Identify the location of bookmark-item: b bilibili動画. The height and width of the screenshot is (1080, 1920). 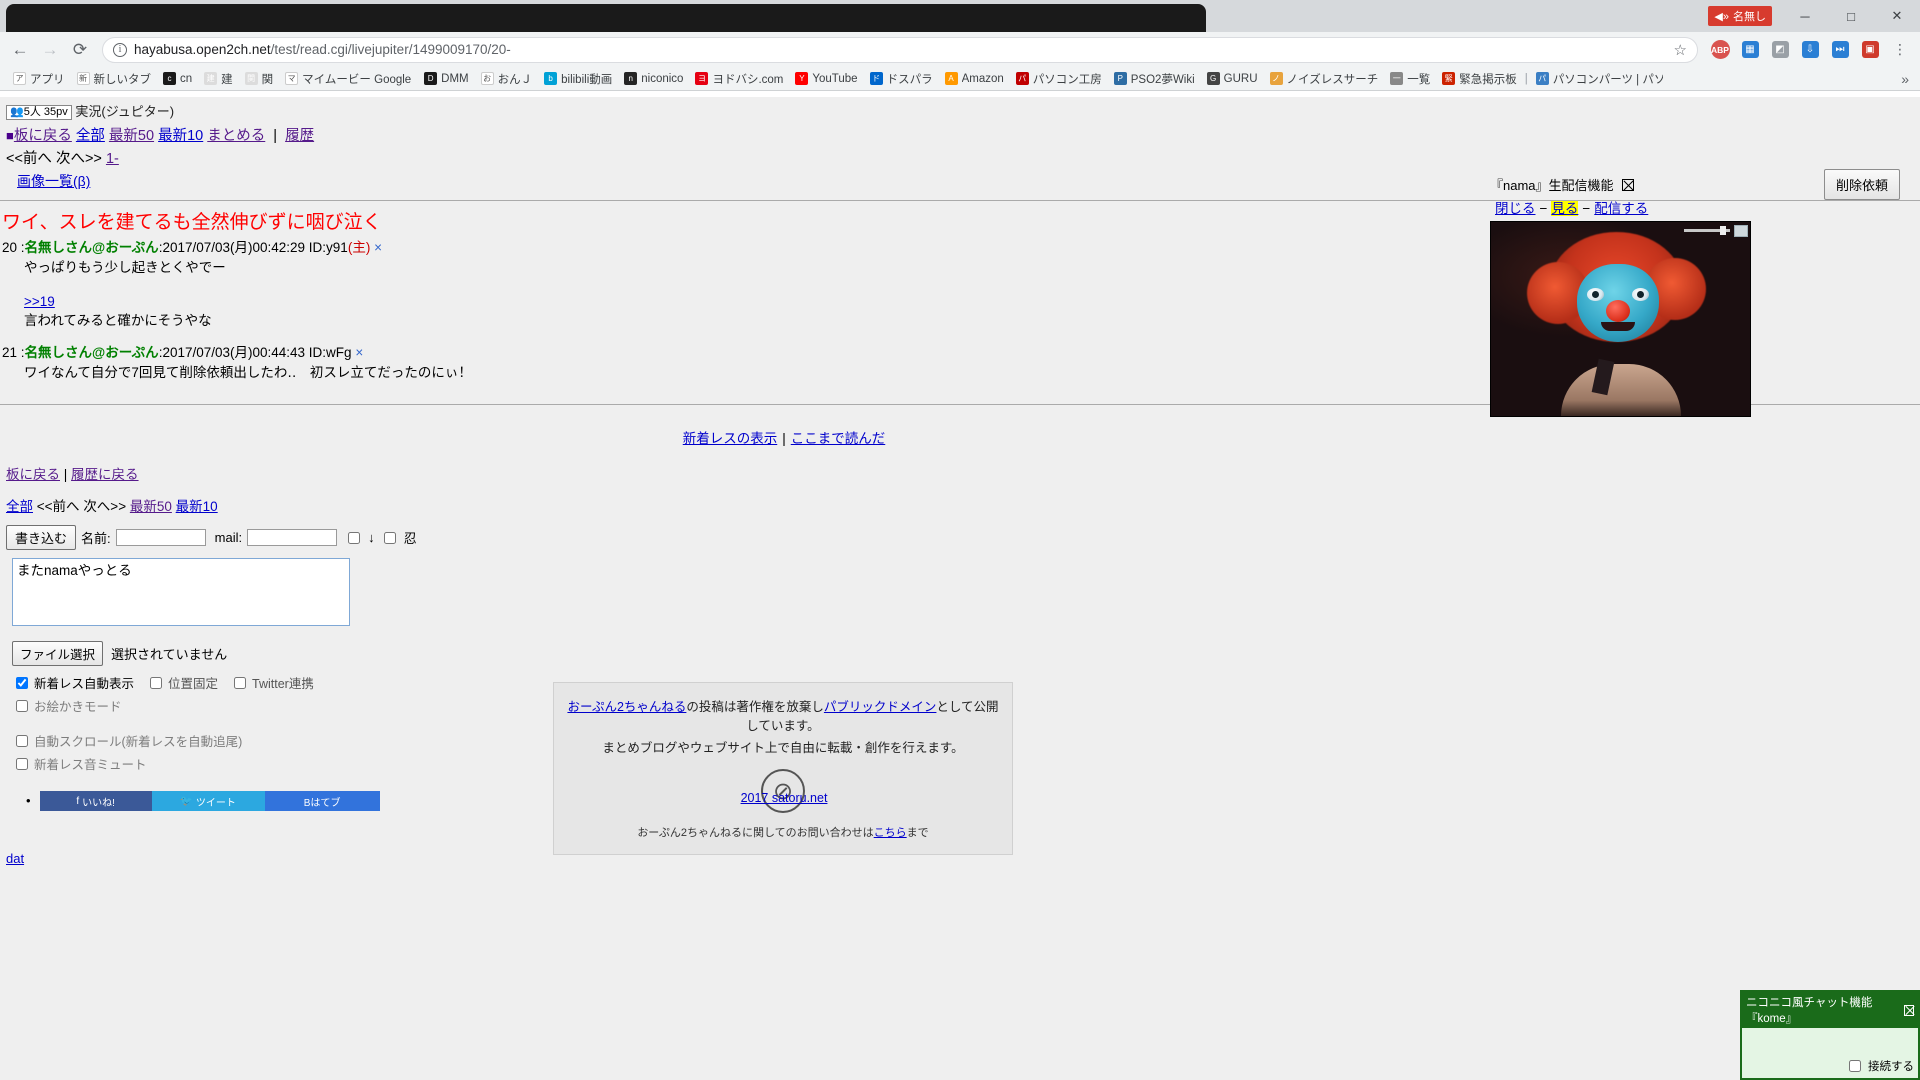
(578, 79).